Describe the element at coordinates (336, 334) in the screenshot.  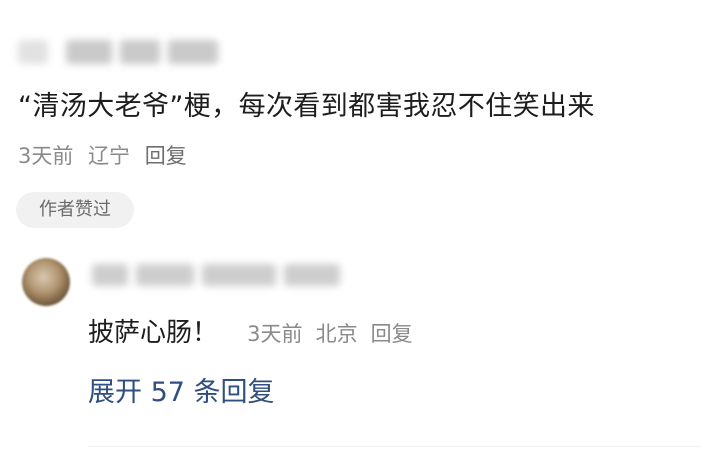
I see `reply-location: 北京` at that location.